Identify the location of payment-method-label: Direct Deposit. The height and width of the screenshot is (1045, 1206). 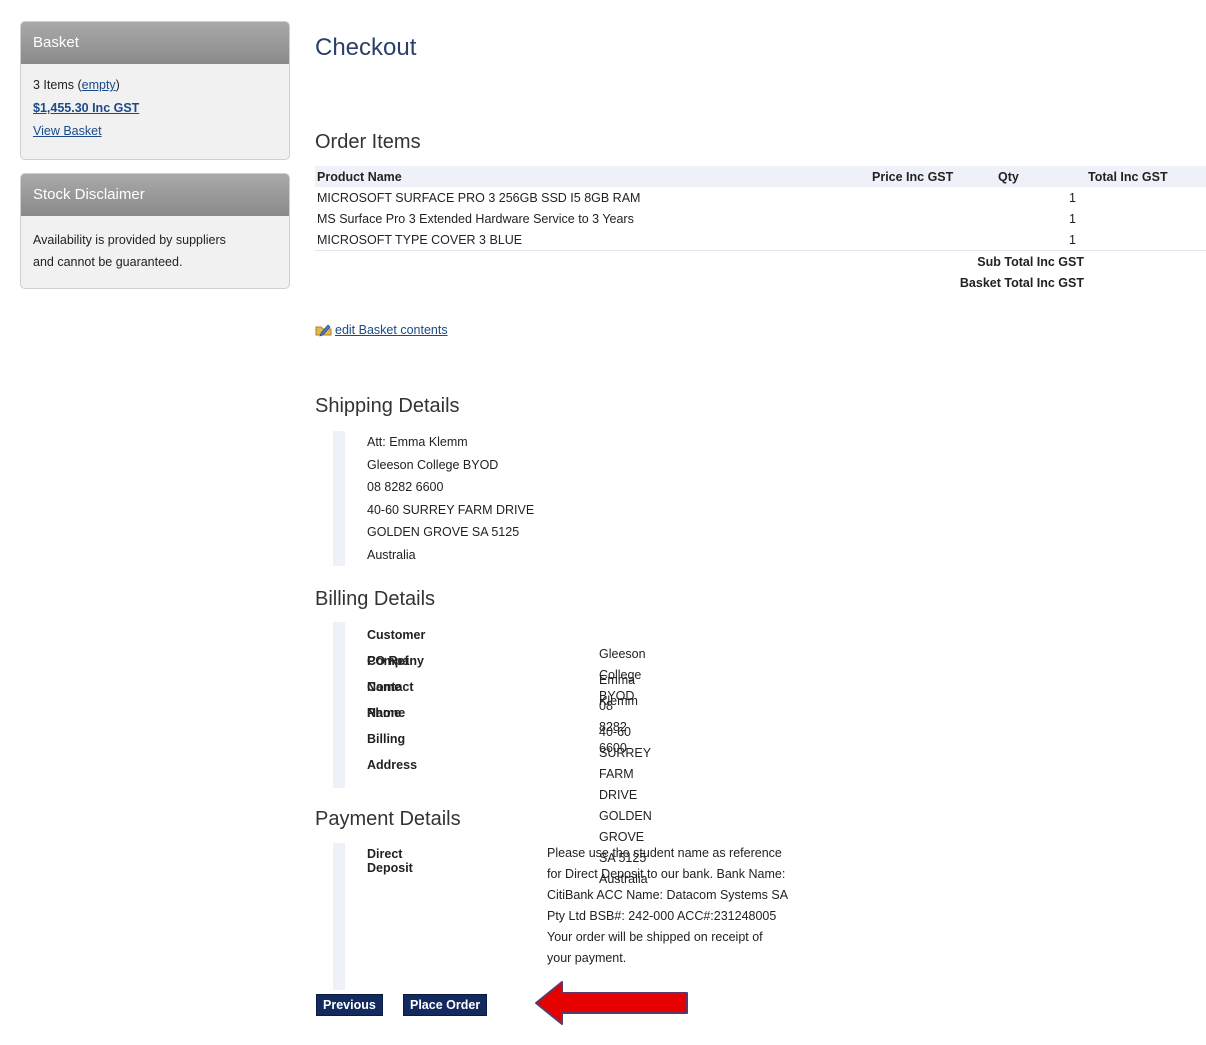
(390, 861).